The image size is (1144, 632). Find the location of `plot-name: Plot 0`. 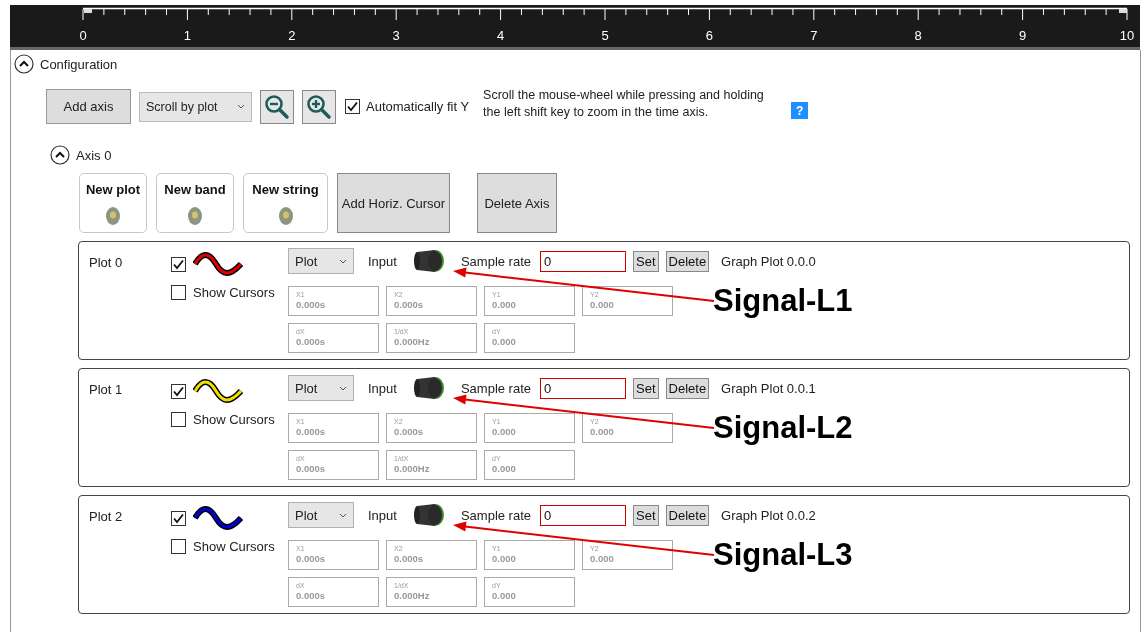

plot-name: Plot 0 is located at coordinates (106, 263).